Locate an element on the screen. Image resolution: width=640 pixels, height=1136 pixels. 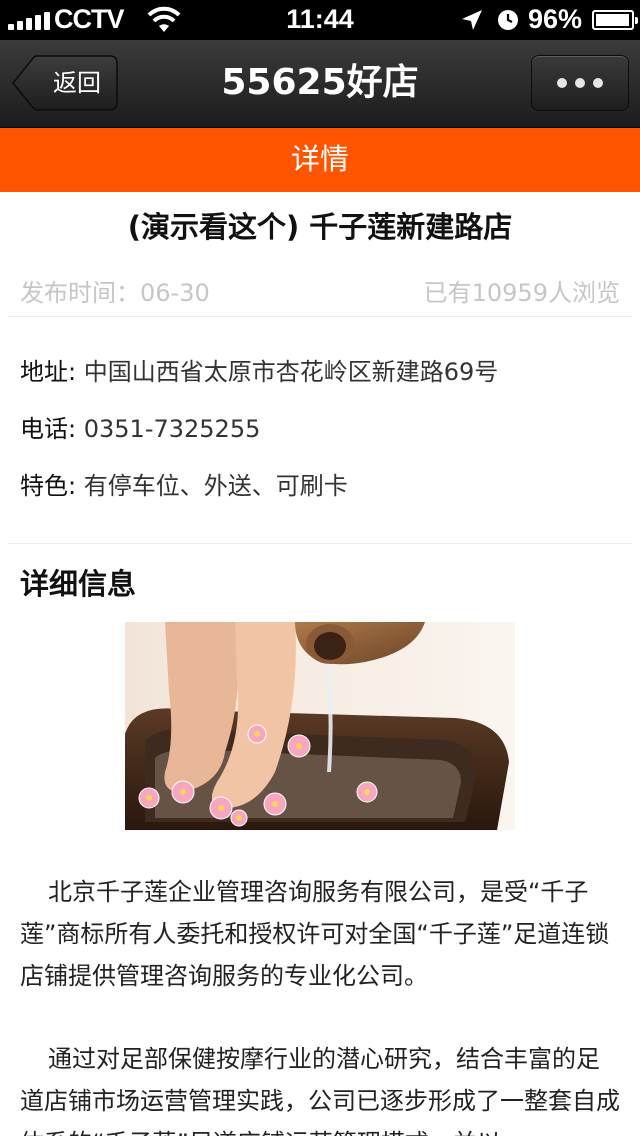
location-arrow-icon is located at coordinates (472, 20).